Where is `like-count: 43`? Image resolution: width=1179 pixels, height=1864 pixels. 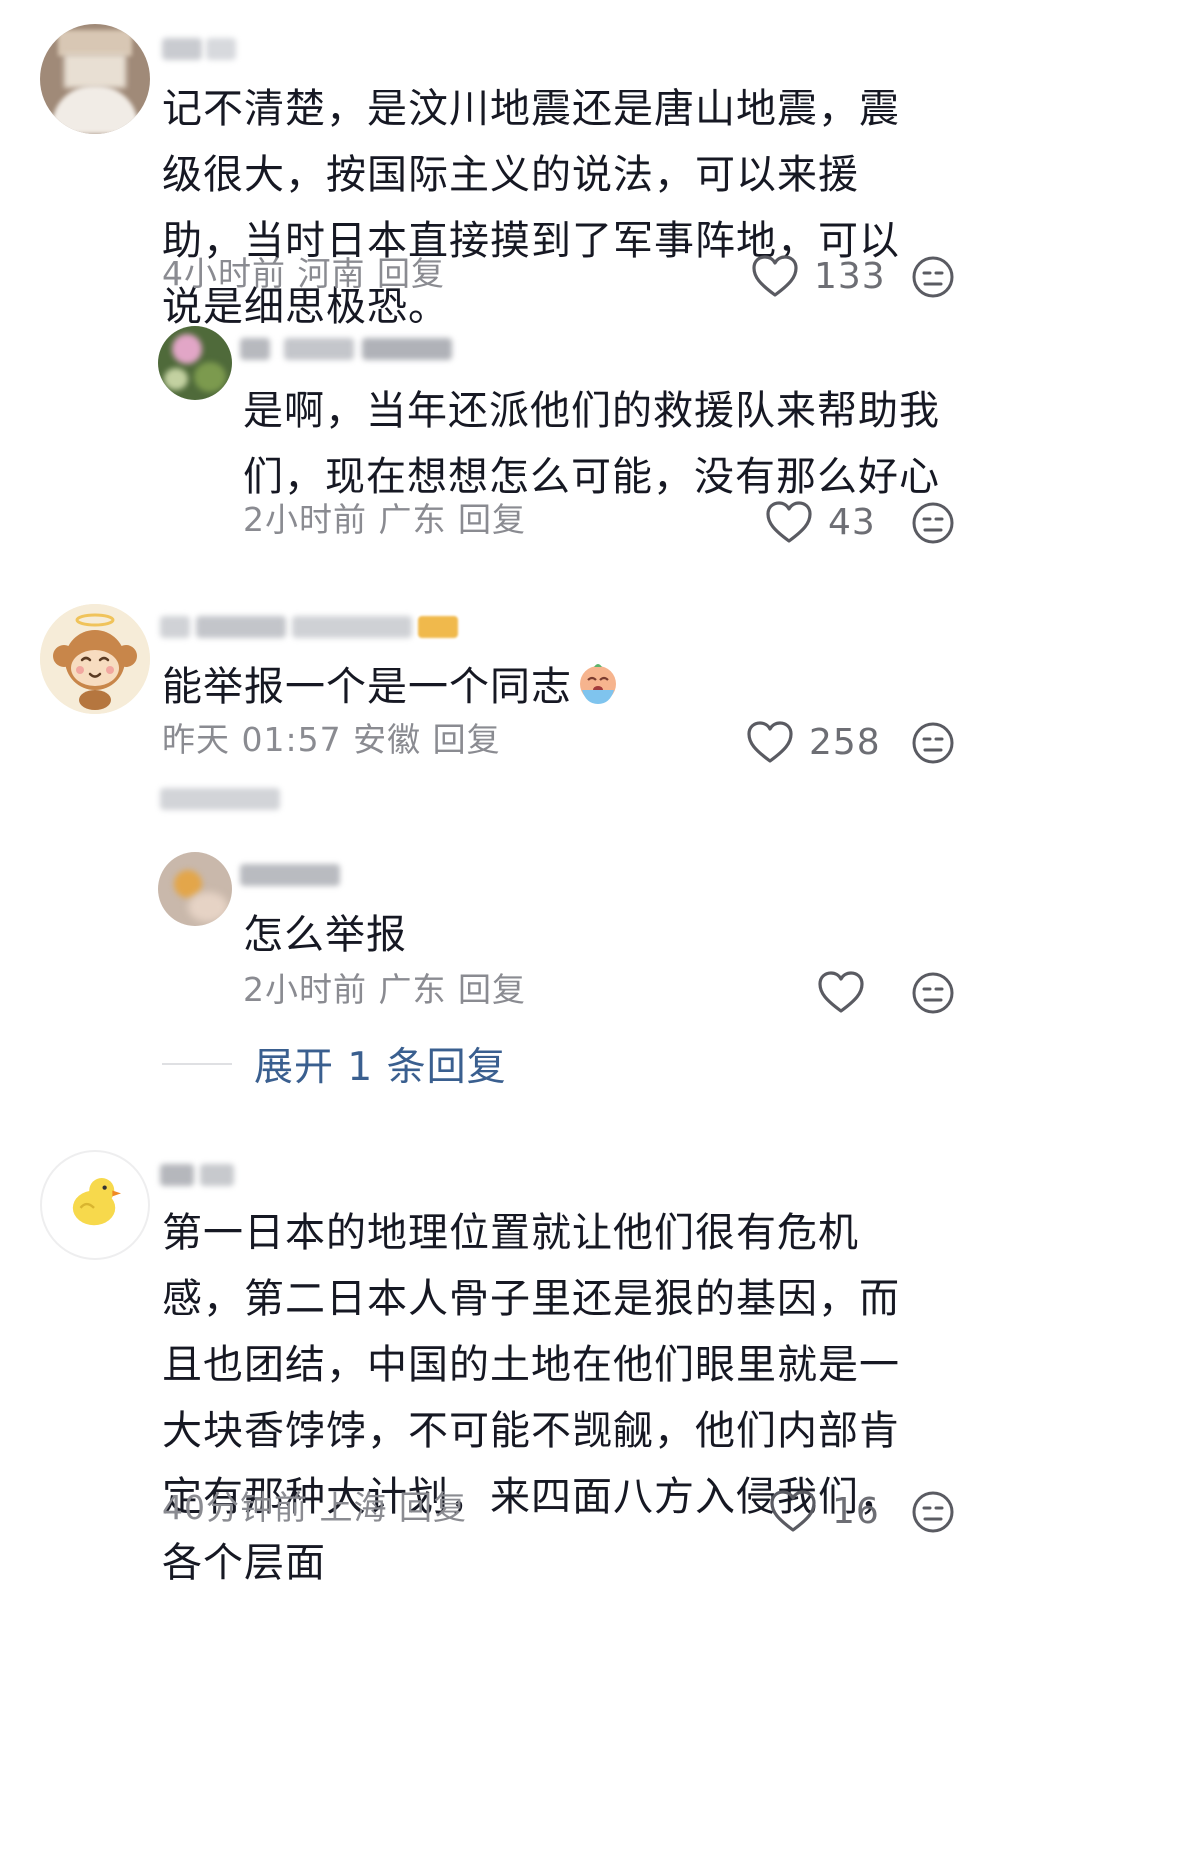
like-count: 43 is located at coordinates (852, 522).